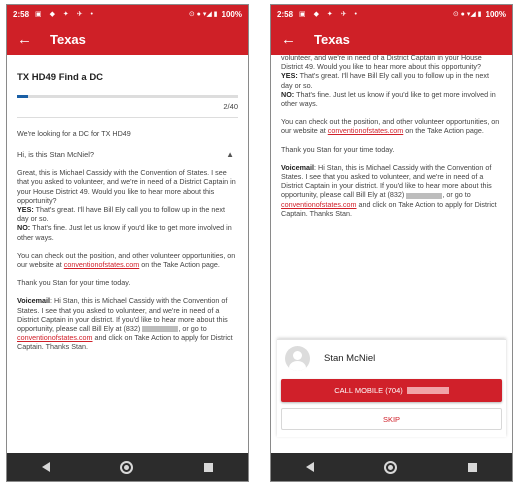 This screenshot has width=518, height=487. What do you see at coordinates (56, 155) in the screenshot?
I see `question-text: Hi, is this Stan McNiel?` at bounding box center [56, 155].